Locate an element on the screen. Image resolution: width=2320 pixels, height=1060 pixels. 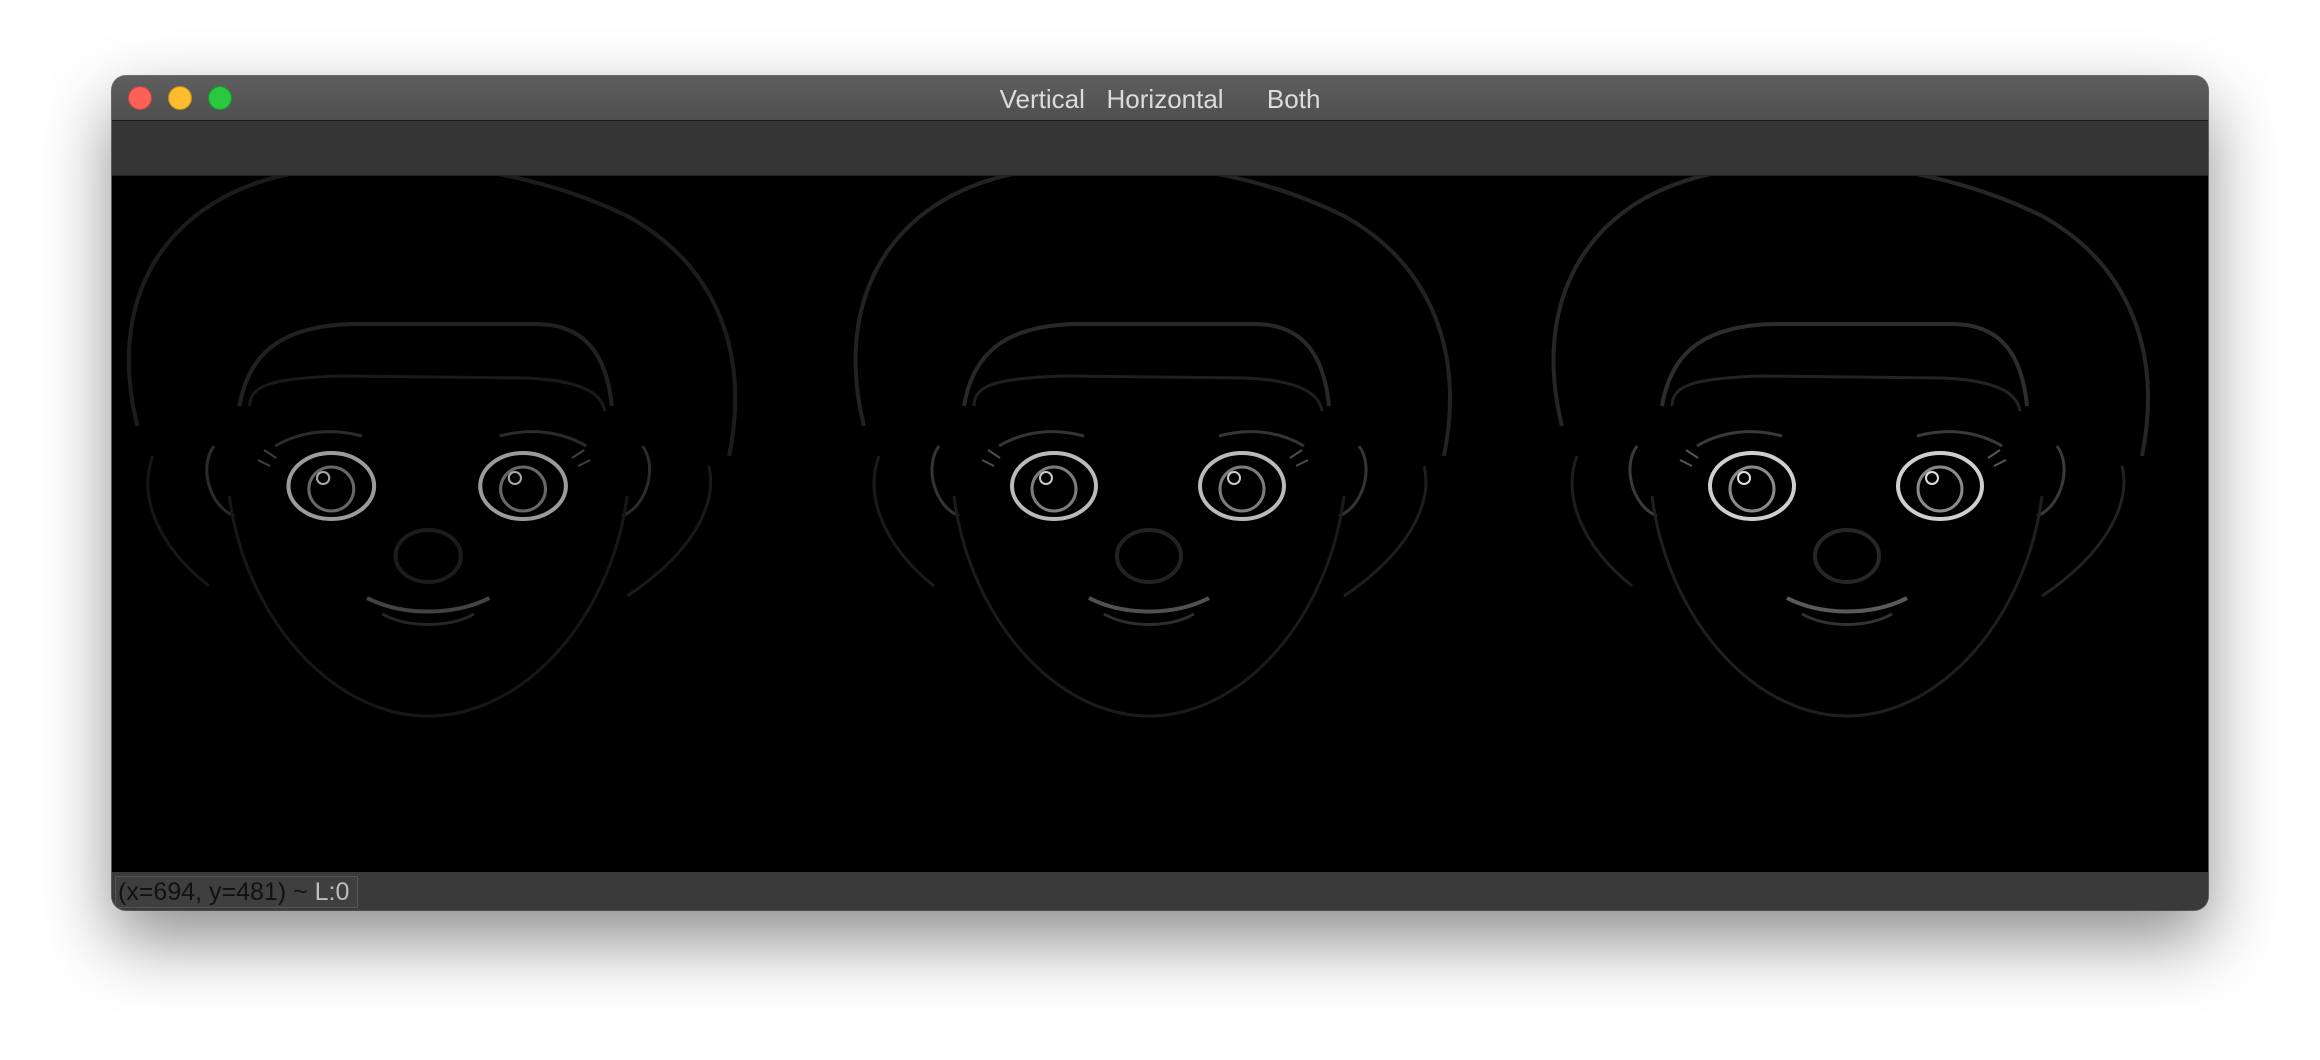
edge-map-both-image is located at coordinates (1850, 447).